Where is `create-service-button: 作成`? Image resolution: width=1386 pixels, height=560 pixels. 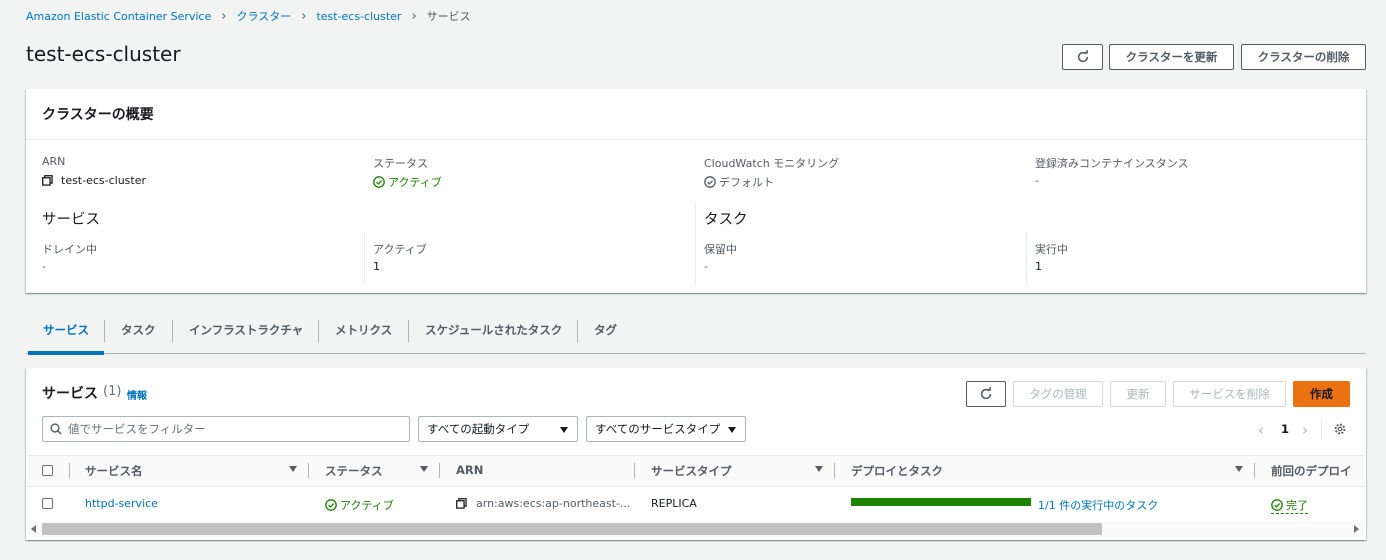 create-service-button: 作成 is located at coordinates (1321, 394).